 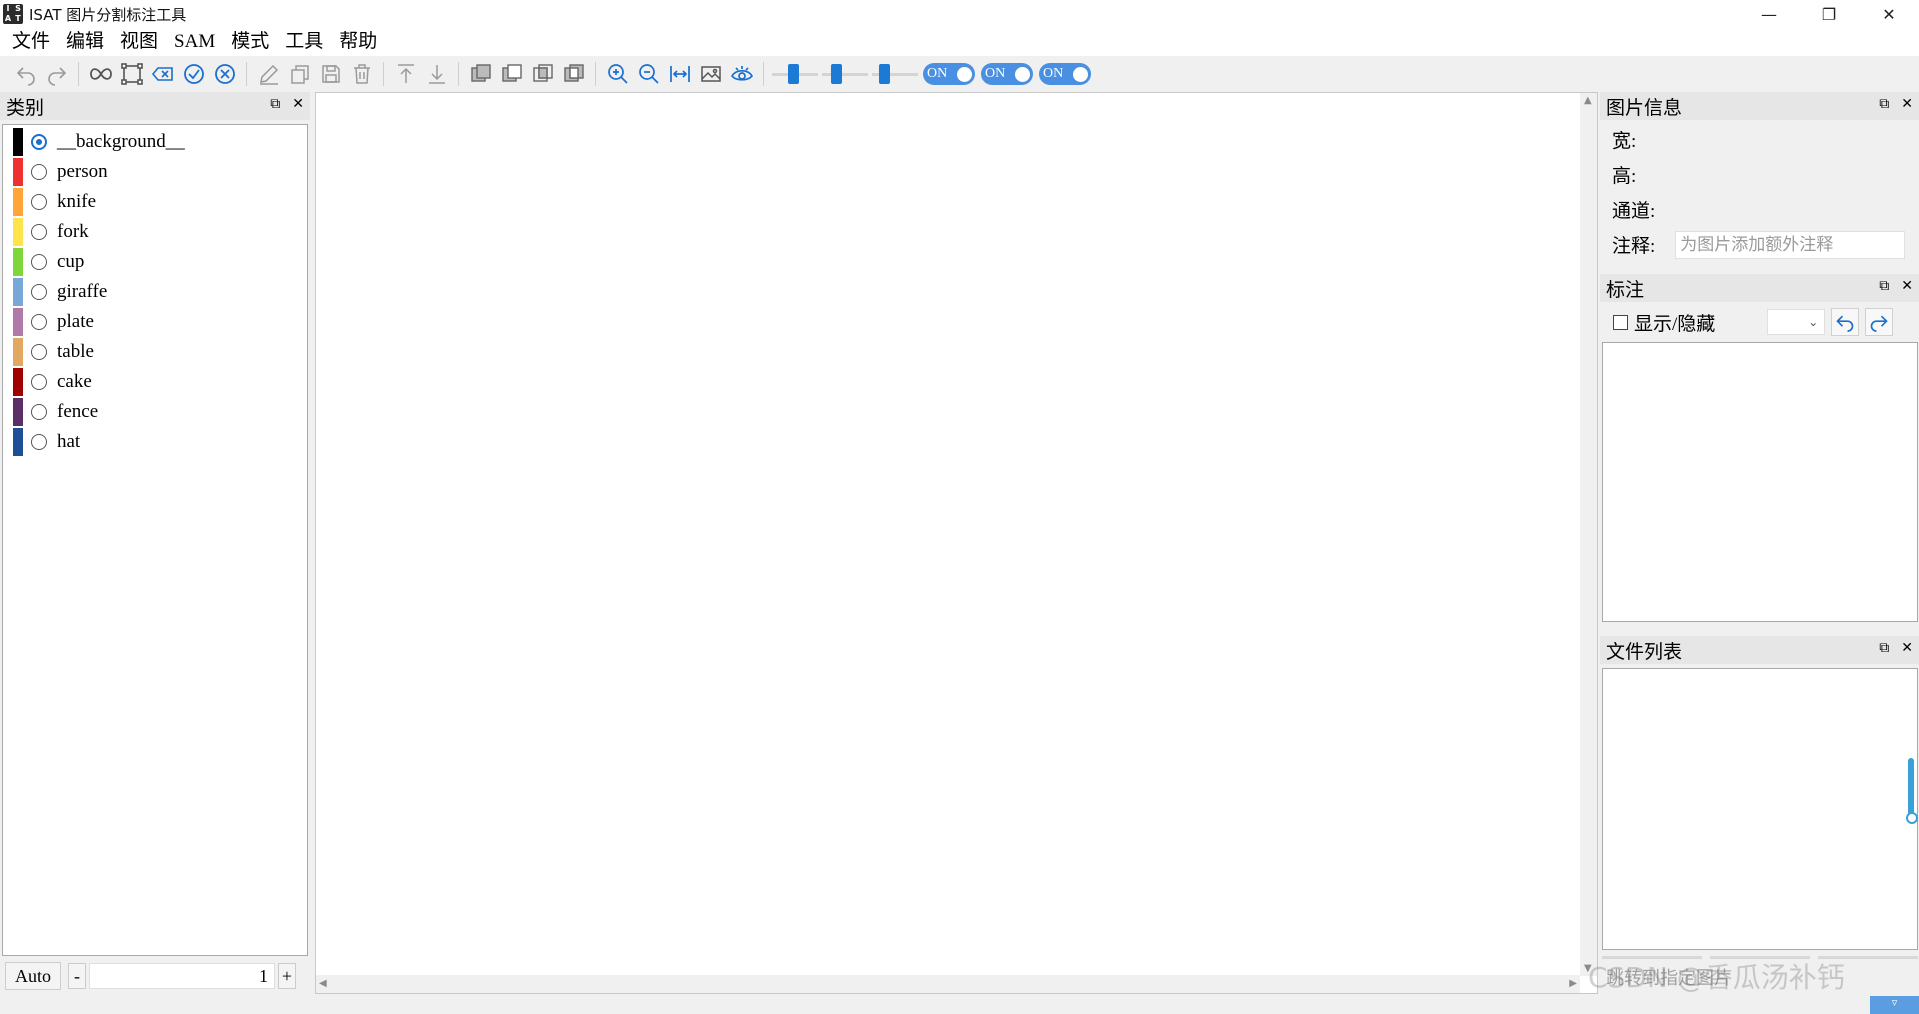 What do you see at coordinates (1790, 244) in the screenshot?
I see `note-input: 为图片添加额外注释` at bounding box center [1790, 244].